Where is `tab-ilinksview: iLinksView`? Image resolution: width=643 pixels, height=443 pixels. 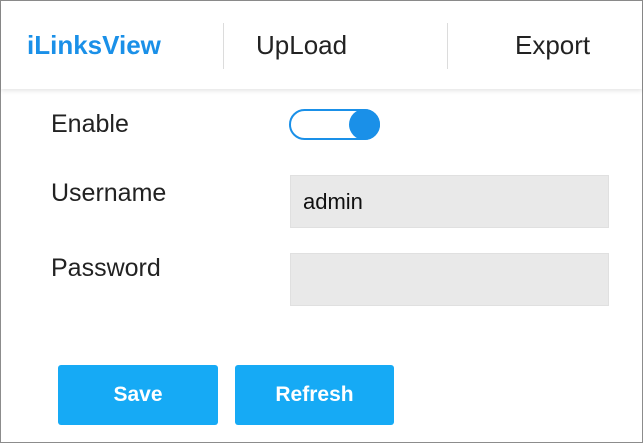
tab-ilinksview: iLinksView is located at coordinates (94, 45).